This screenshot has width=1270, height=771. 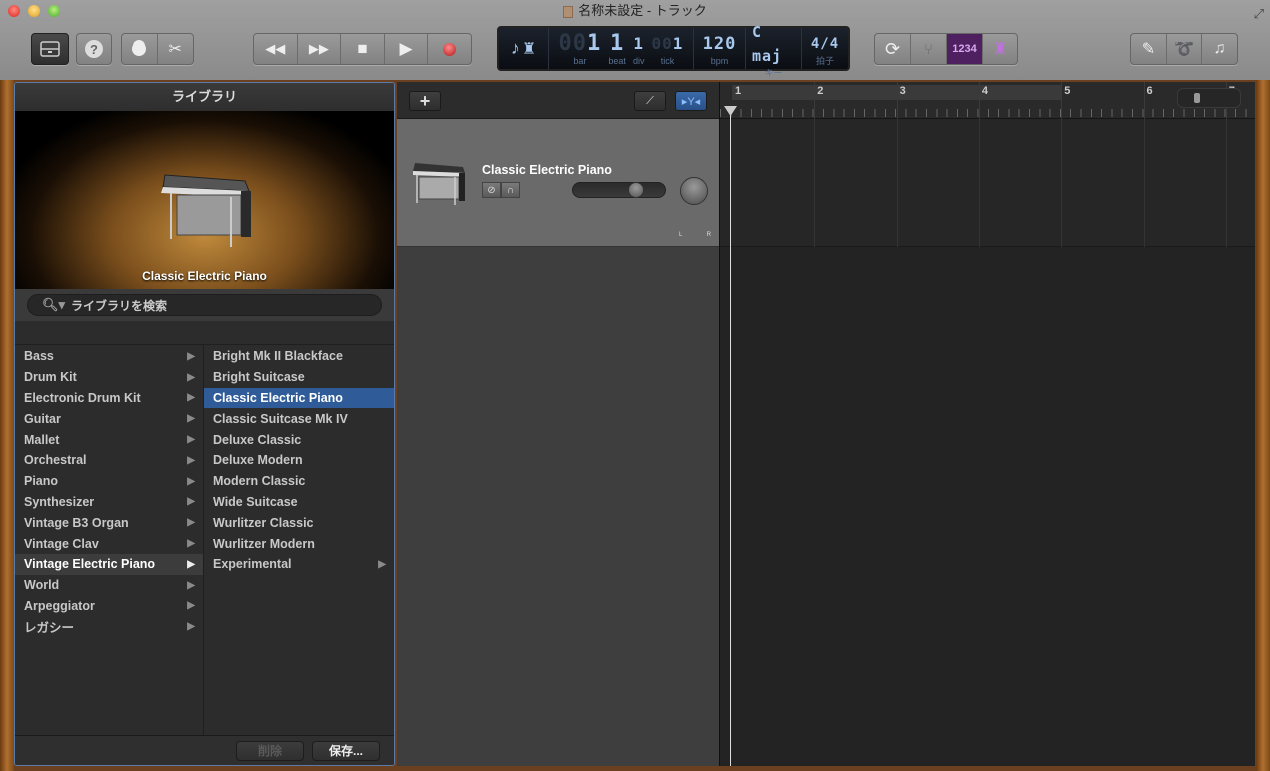 I want to click on lcd-tempo: 120 bpm, so click(x=720, y=48).